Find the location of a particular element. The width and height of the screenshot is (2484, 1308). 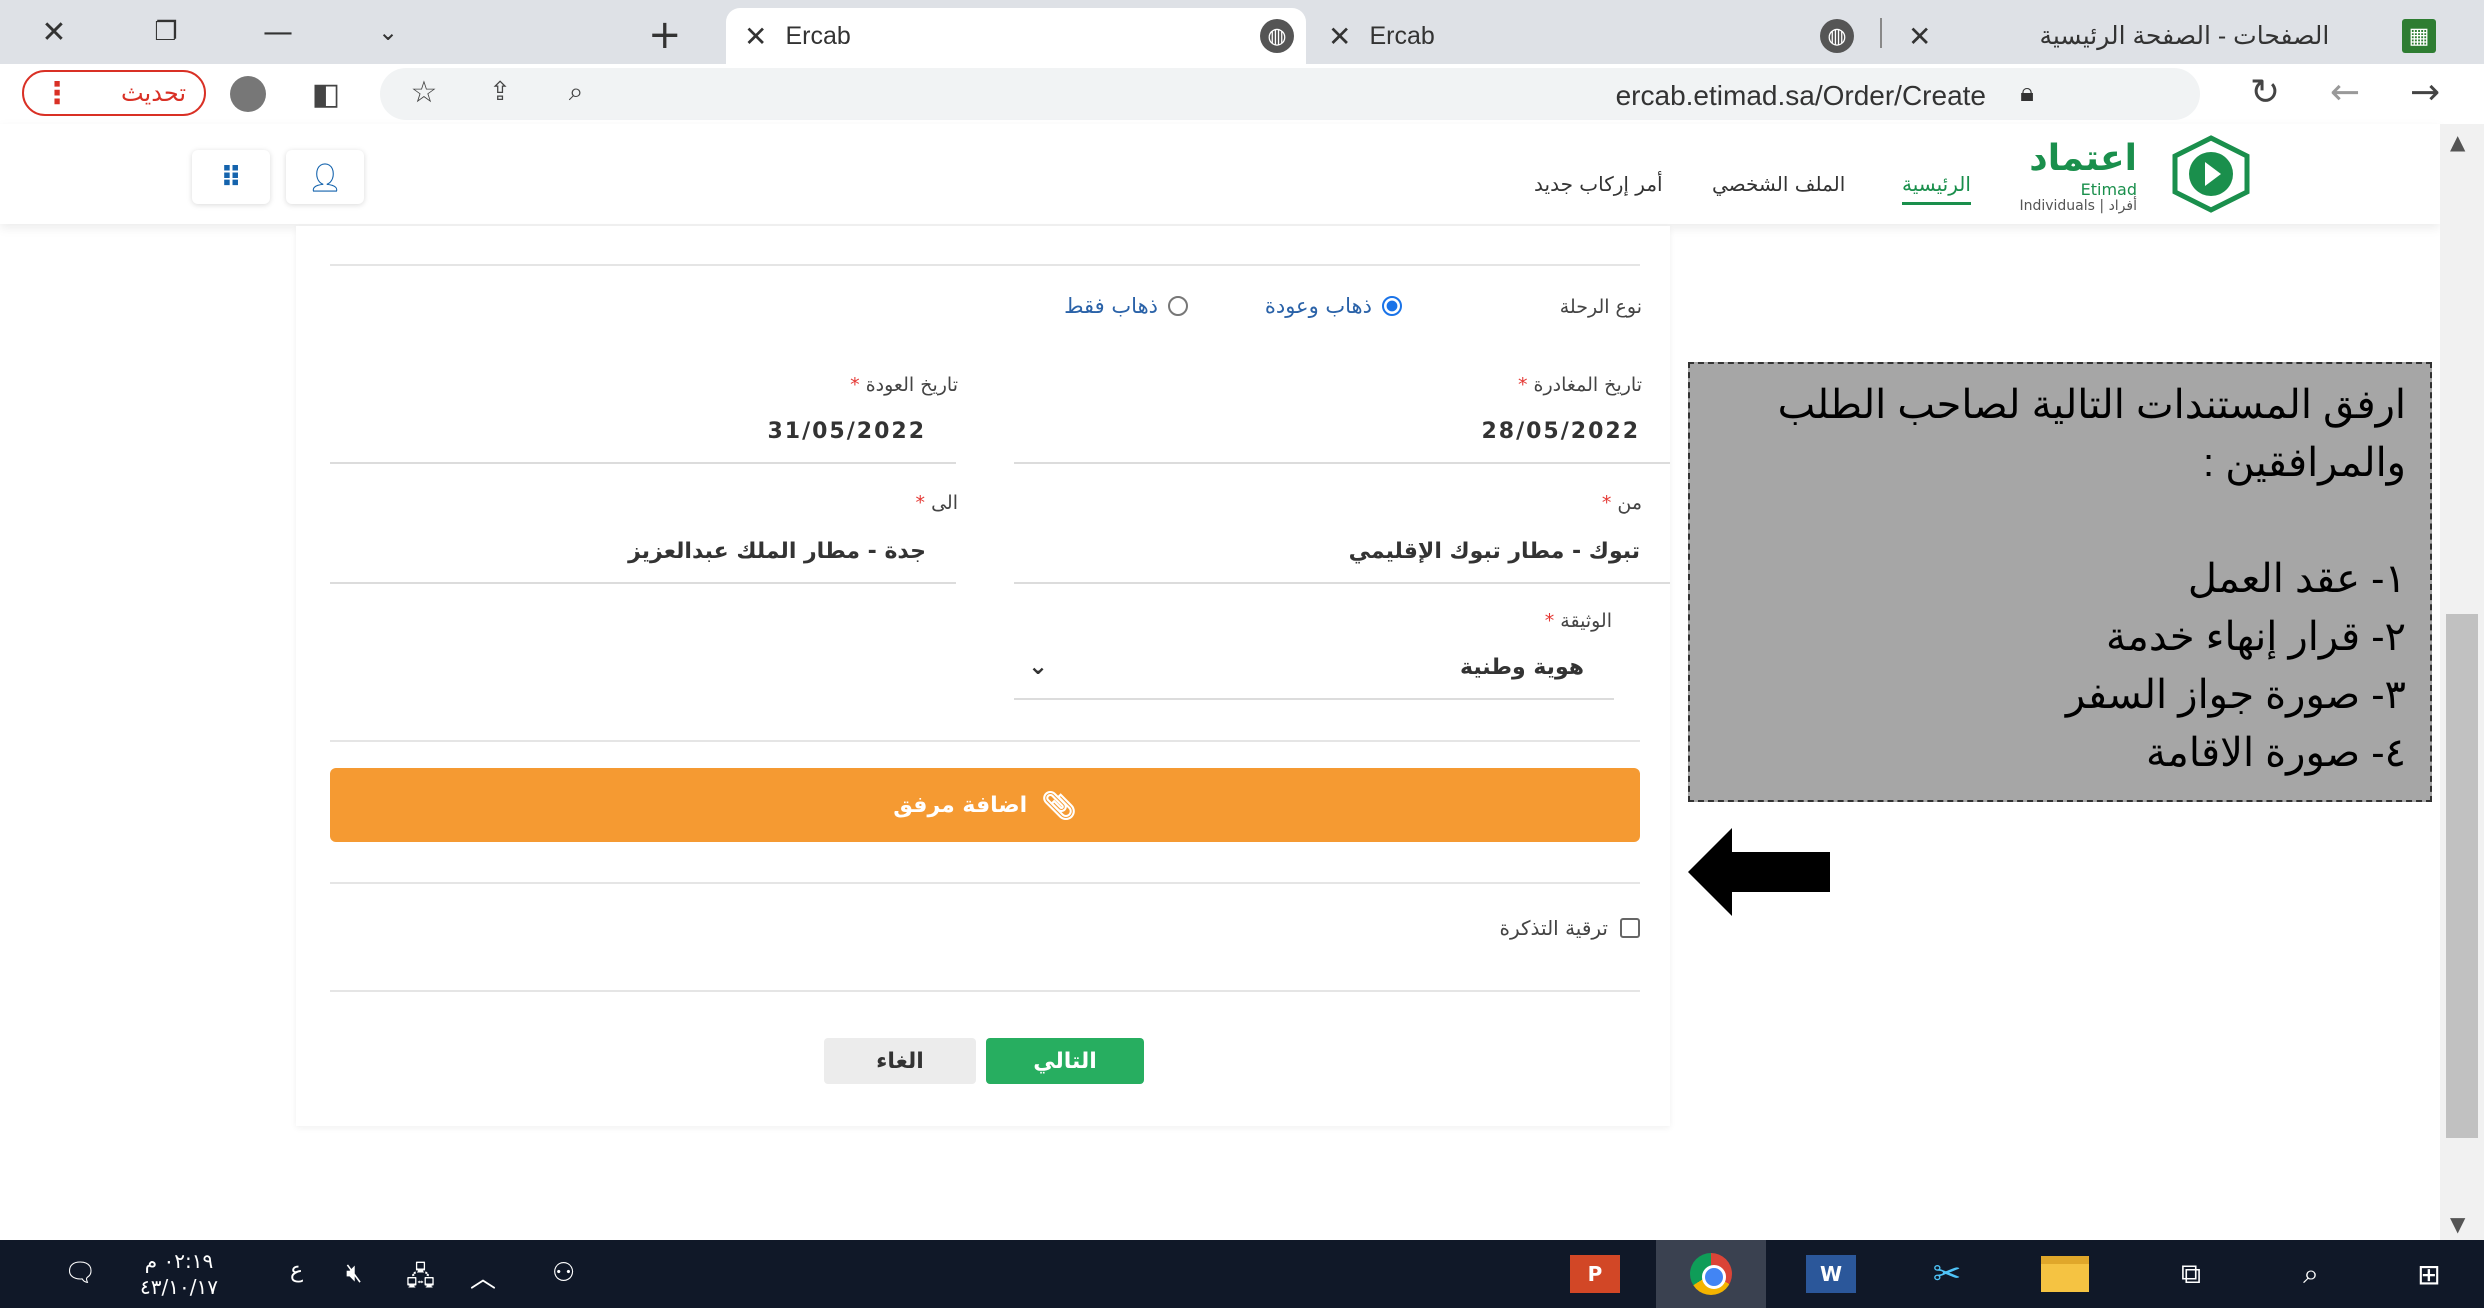

update-label: تحديث is located at coordinates (153, 93).